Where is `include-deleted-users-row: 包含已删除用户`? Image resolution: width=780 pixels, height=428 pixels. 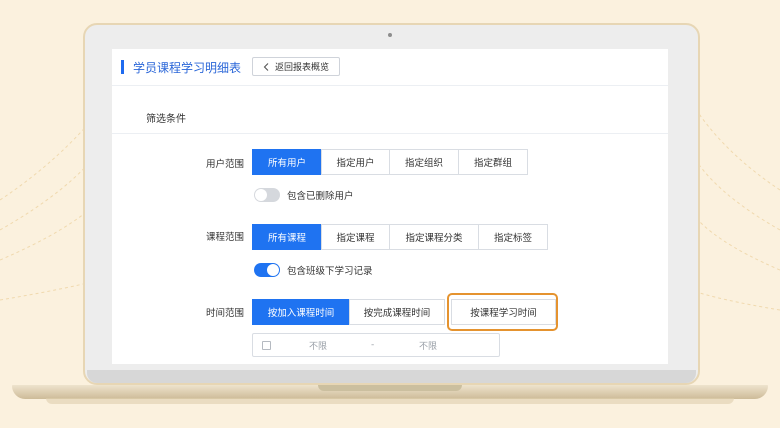 include-deleted-users-row: 包含已删除用户 is located at coordinates (304, 195).